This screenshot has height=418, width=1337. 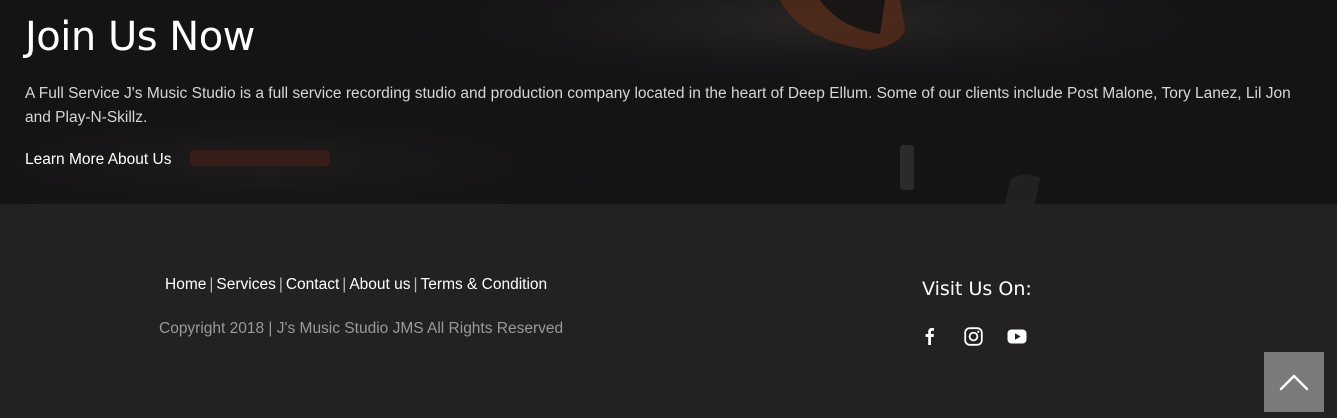 I want to click on footer-link-services: Services, so click(x=245, y=284).